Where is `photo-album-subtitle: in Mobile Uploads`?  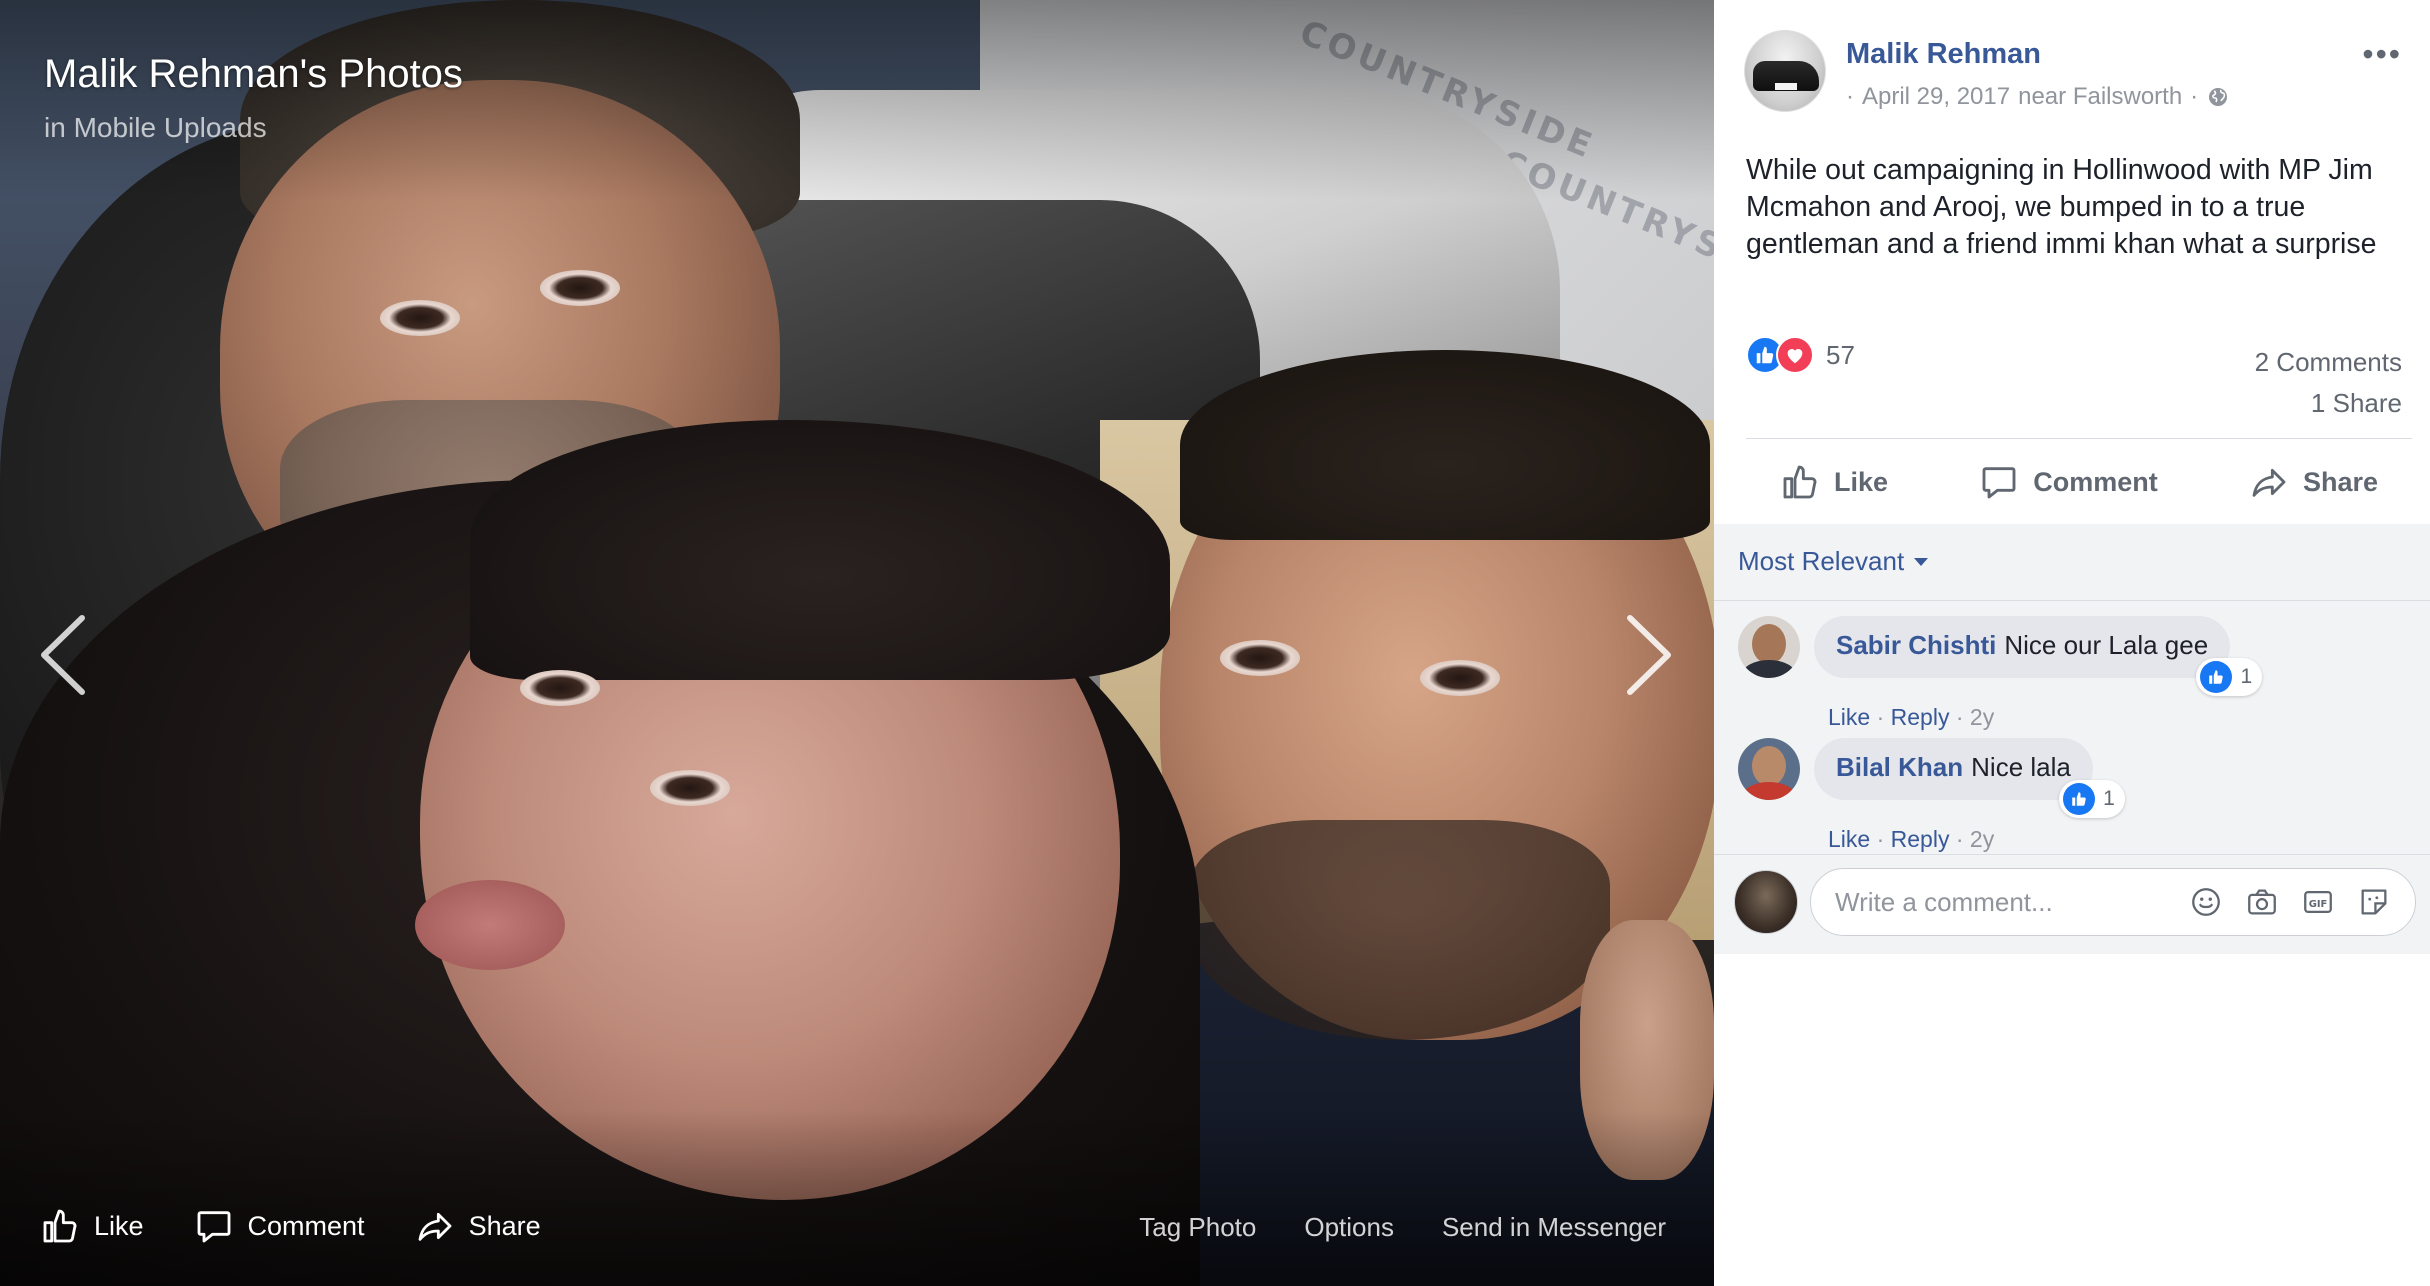
photo-album-subtitle: in Mobile Uploads is located at coordinates (155, 128).